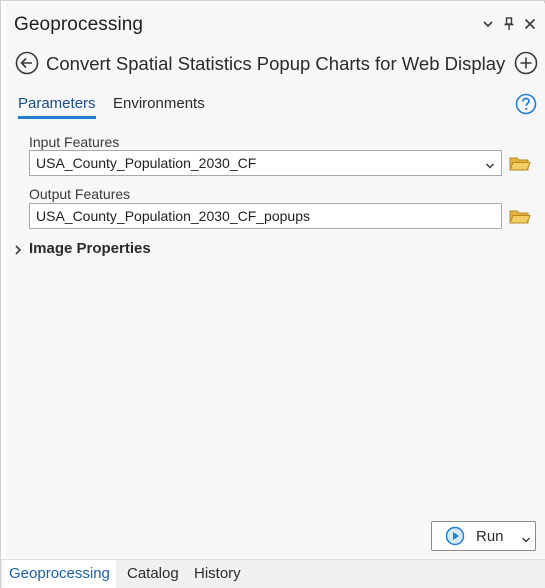 The height and width of the screenshot is (588, 545). What do you see at coordinates (526, 63) in the screenshot?
I see `add-icon` at bounding box center [526, 63].